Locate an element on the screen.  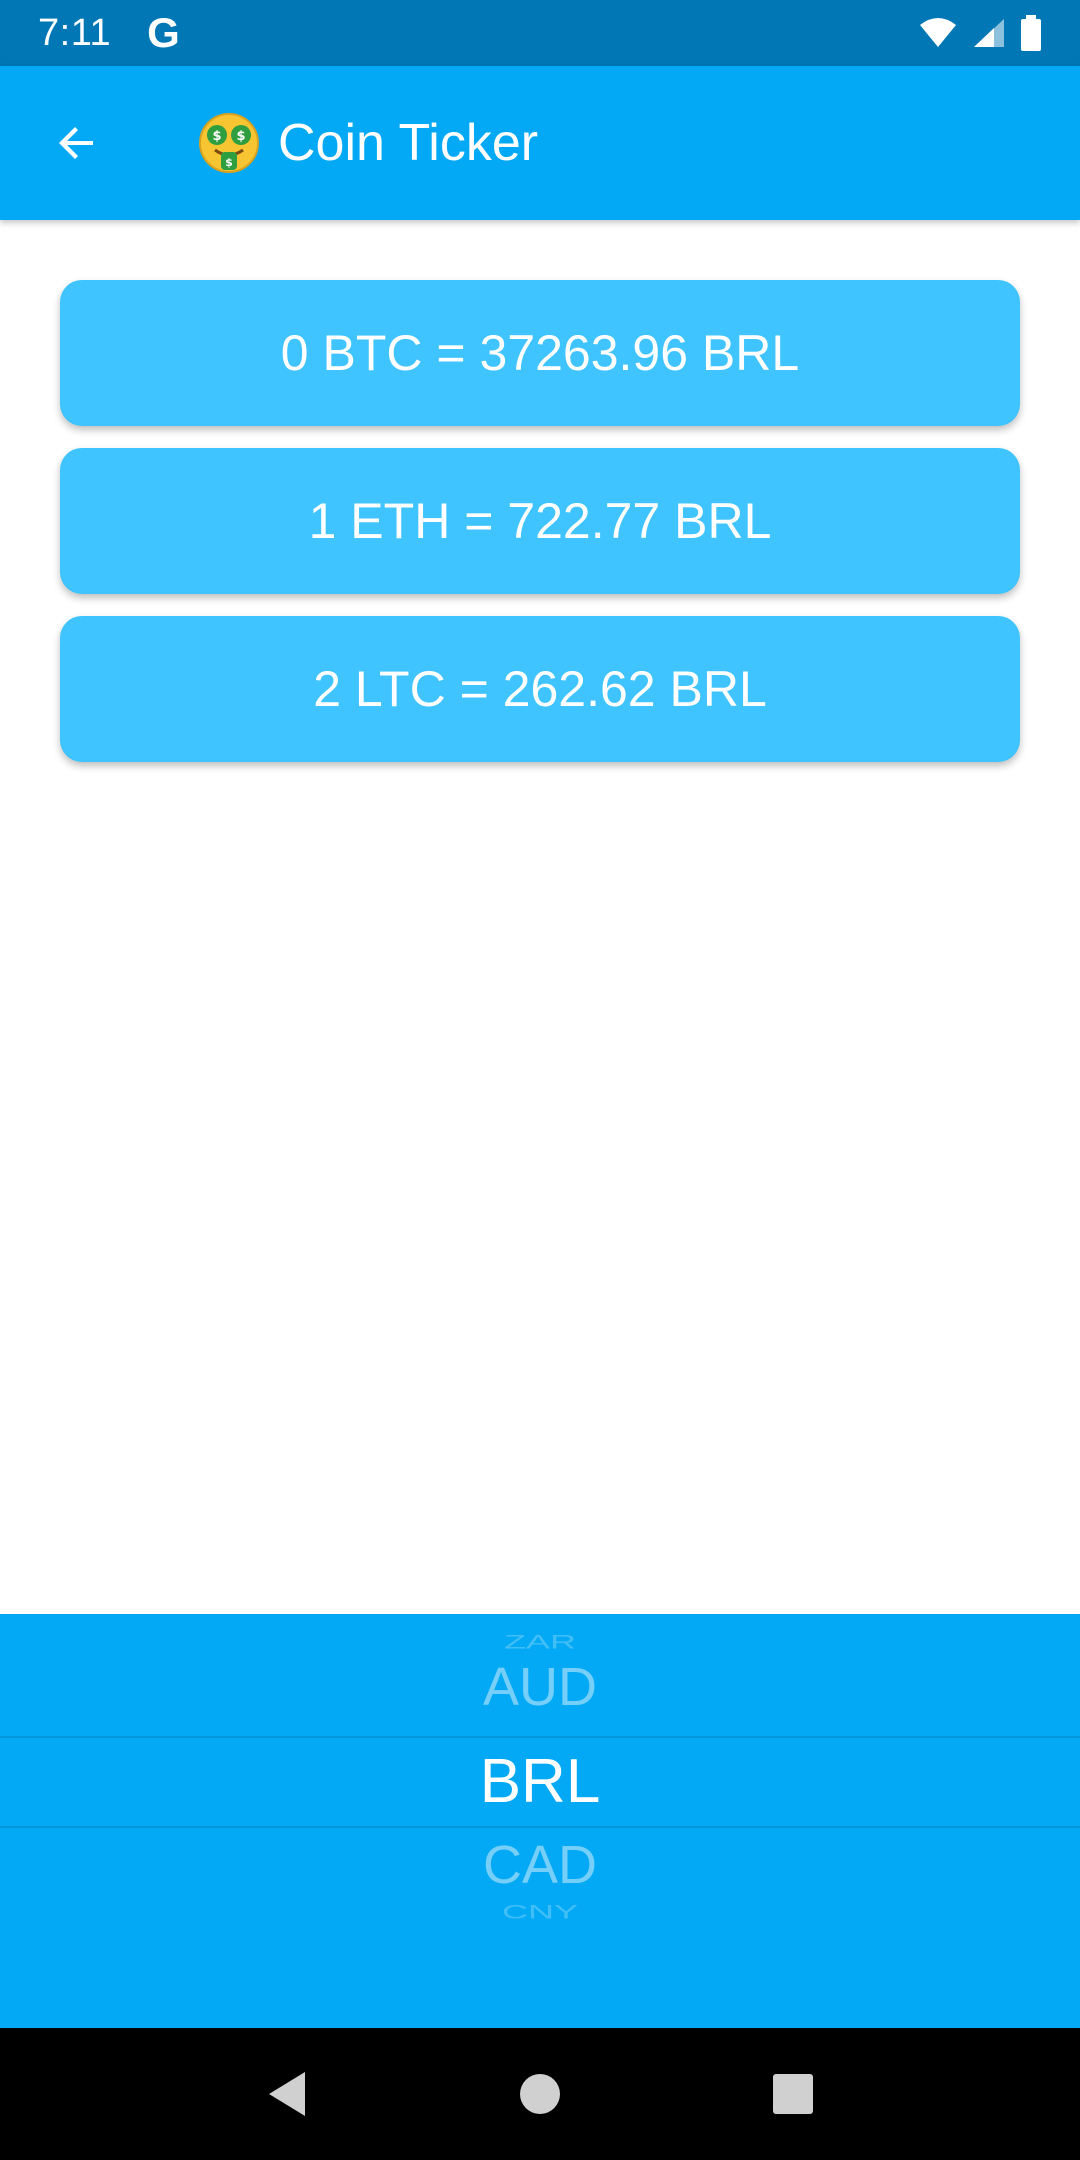
square-recents-icon is located at coordinates (793, 2094).